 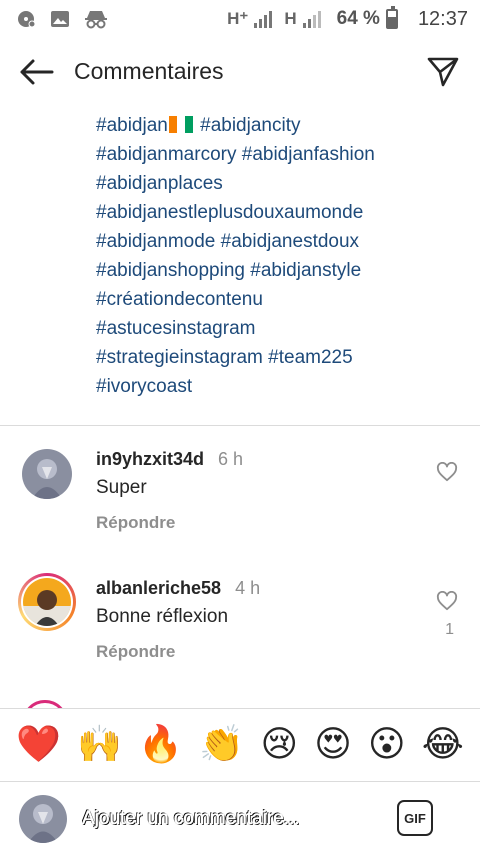 What do you see at coordinates (443, 745) in the screenshot?
I see `tears-of-joy-emoji-button: 😂` at bounding box center [443, 745].